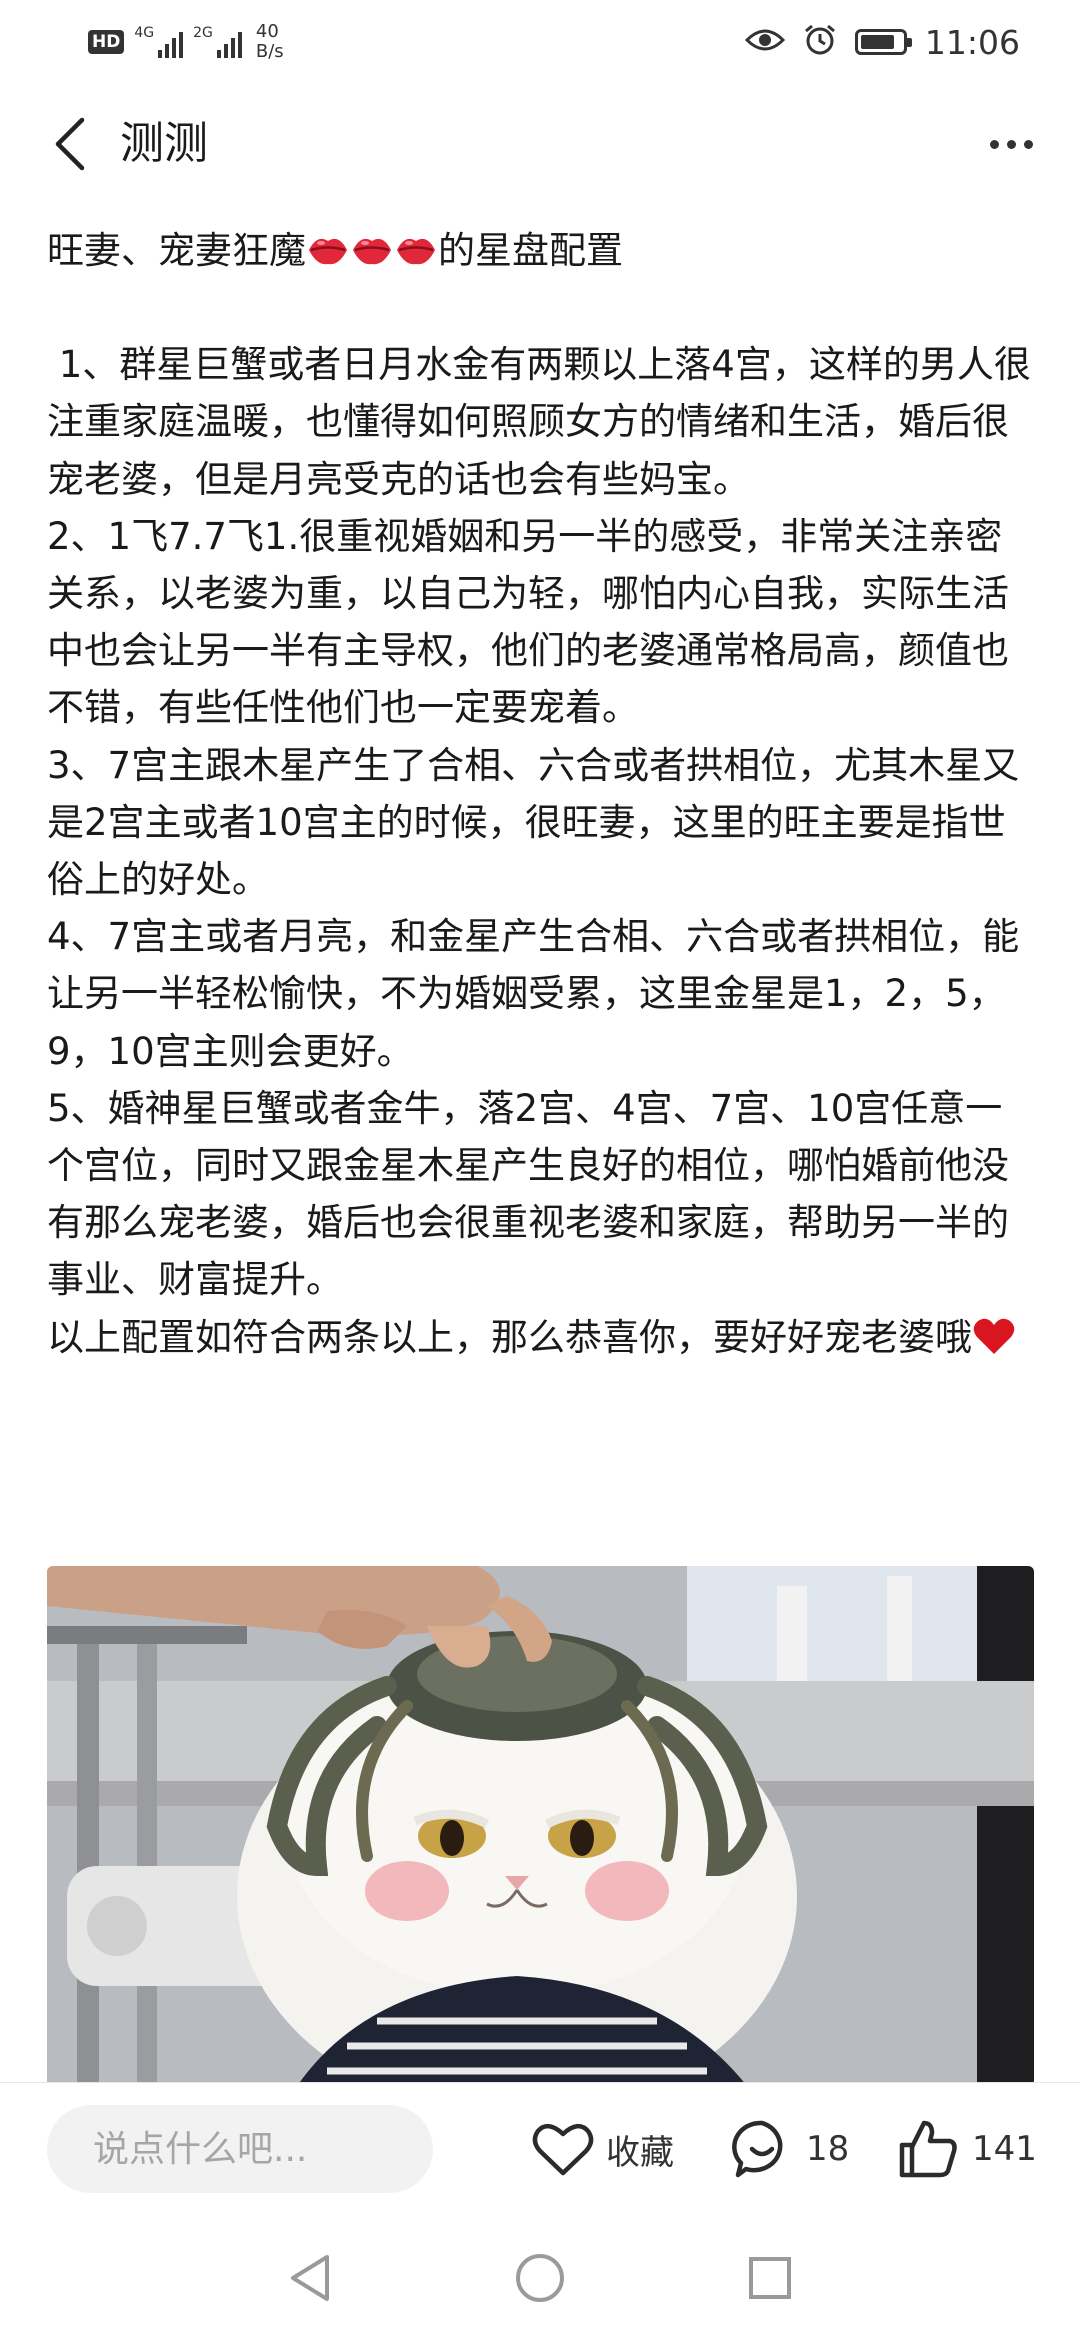 This screenshot has width=1080, height=2340. I want to click on more-options-button, so click(1011, 144).